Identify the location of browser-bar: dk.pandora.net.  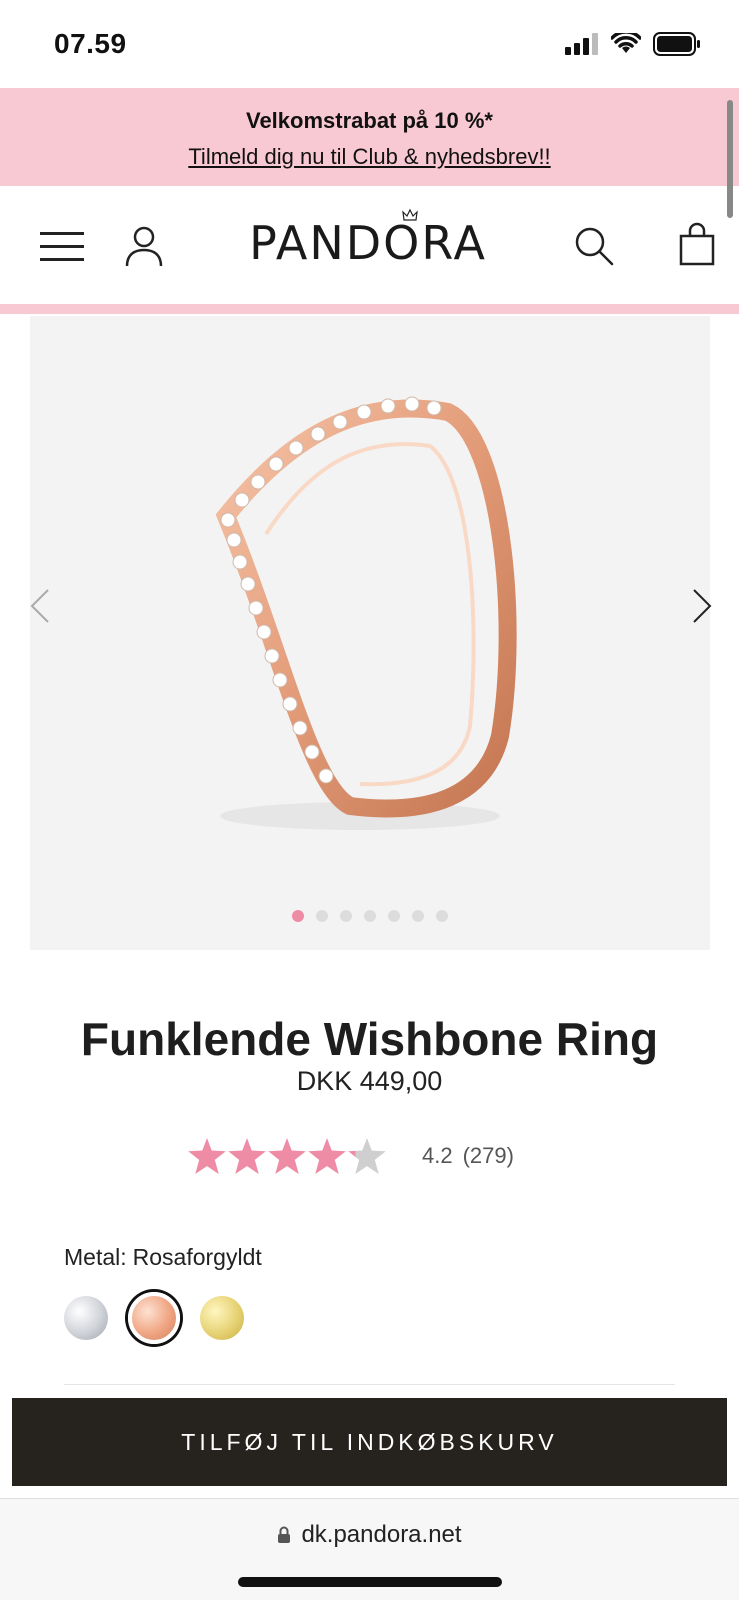
(369, 1549).